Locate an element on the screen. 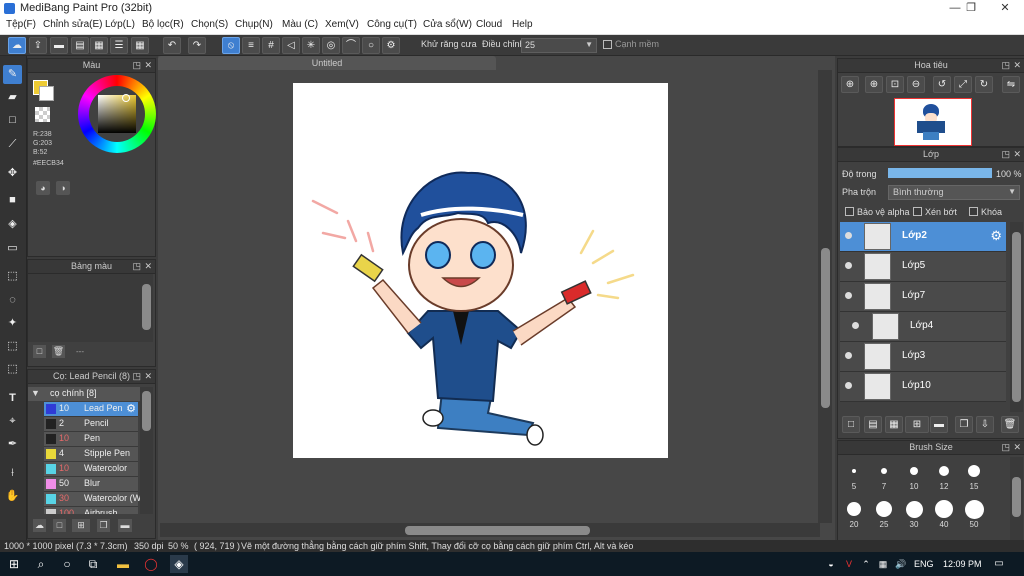 The width and height of the screenshot is (1024, 576). correction-select: 25 ▼ is located at coordinates (559, 45).